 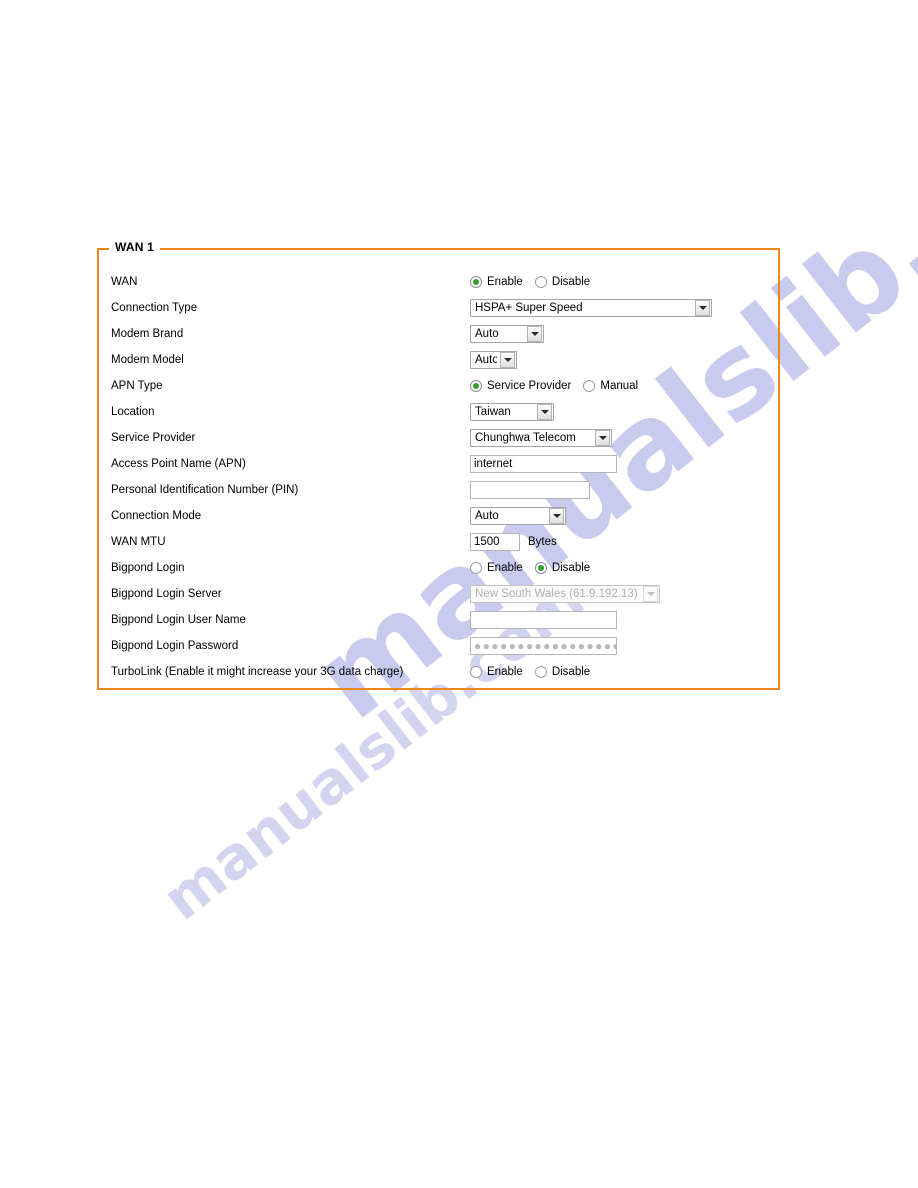 I want to click on turbolink-radio-disable: Disable, so click(x=562, y=672).